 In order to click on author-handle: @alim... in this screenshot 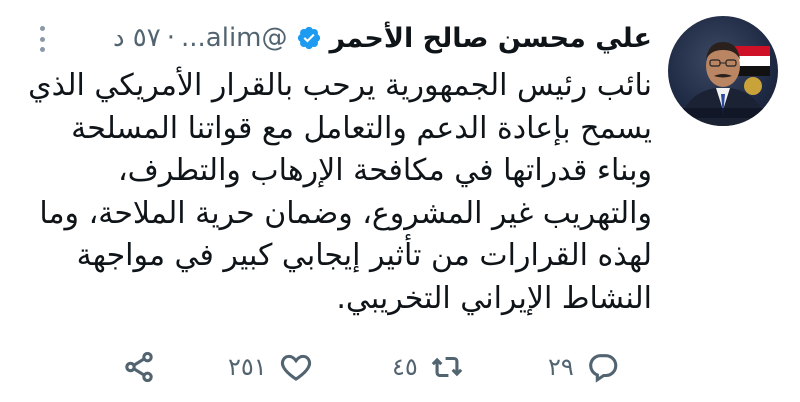, I will do `click(234, 38)`.